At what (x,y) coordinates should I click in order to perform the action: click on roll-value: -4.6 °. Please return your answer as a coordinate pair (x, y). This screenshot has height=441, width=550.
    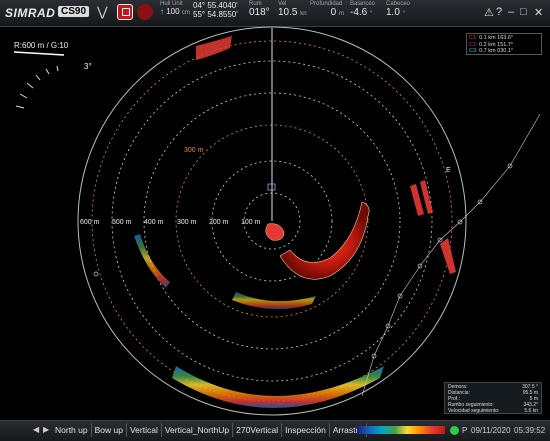
    Looking at the image, I should click on (361, 12).